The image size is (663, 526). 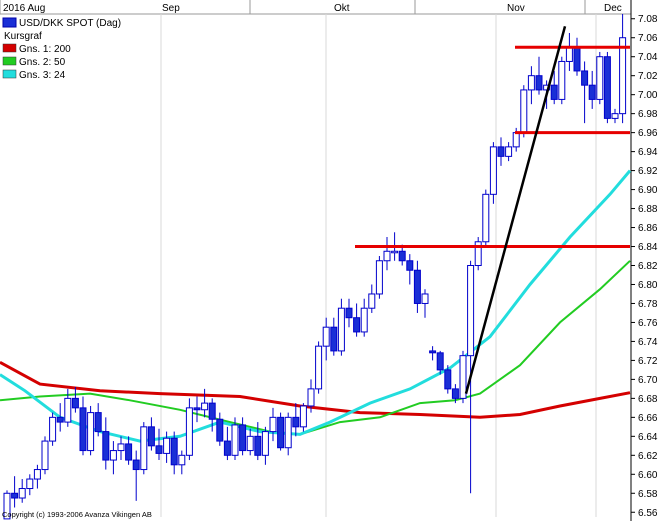 What do you see at coordinates (648, 114) in the screenshot?
I see `y-tick-label: 6.98` at bounding box center [648, 114].